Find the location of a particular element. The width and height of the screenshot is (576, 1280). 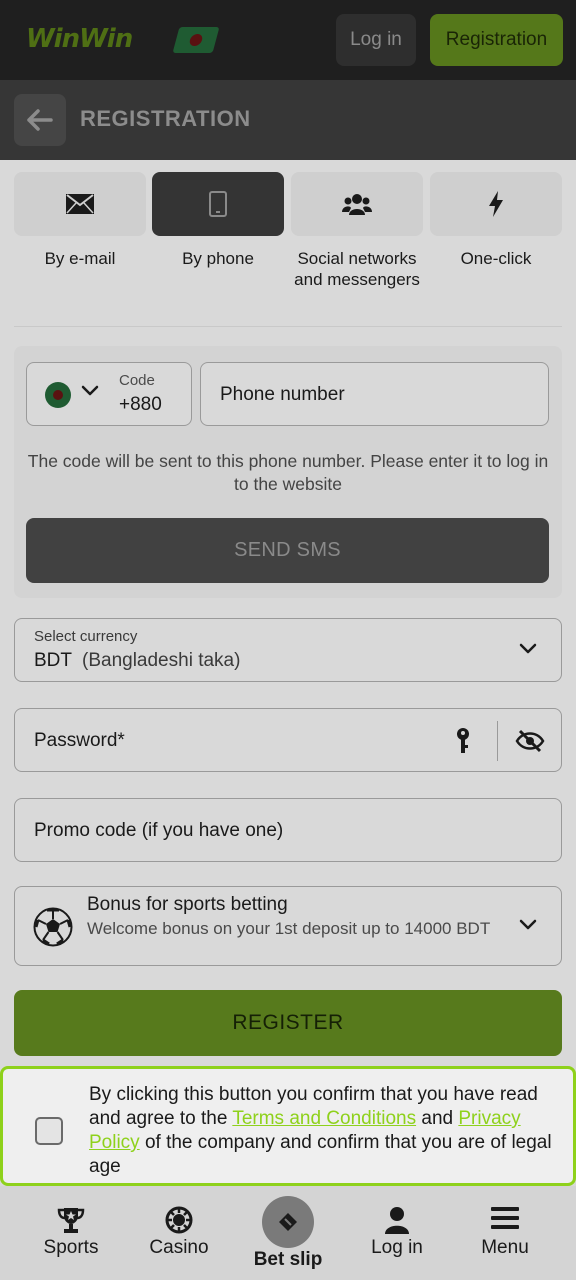

header-registration-button: Registration is located at coordinates (496, 40).